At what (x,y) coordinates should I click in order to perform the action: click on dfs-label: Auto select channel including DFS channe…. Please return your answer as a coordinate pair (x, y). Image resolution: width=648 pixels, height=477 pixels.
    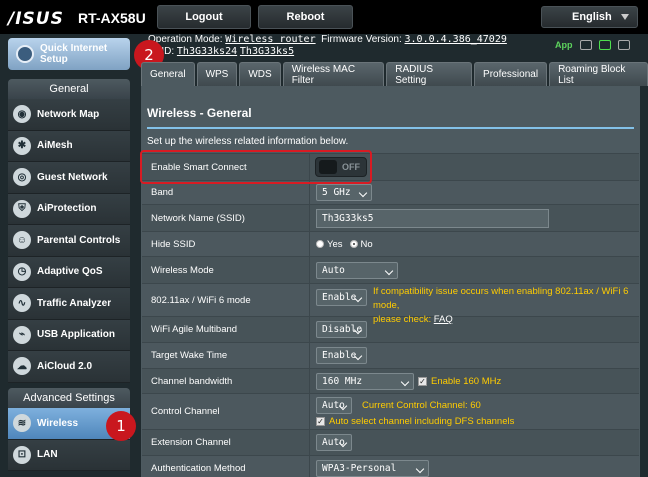
    Looking at the image, I should click on (422, 421).